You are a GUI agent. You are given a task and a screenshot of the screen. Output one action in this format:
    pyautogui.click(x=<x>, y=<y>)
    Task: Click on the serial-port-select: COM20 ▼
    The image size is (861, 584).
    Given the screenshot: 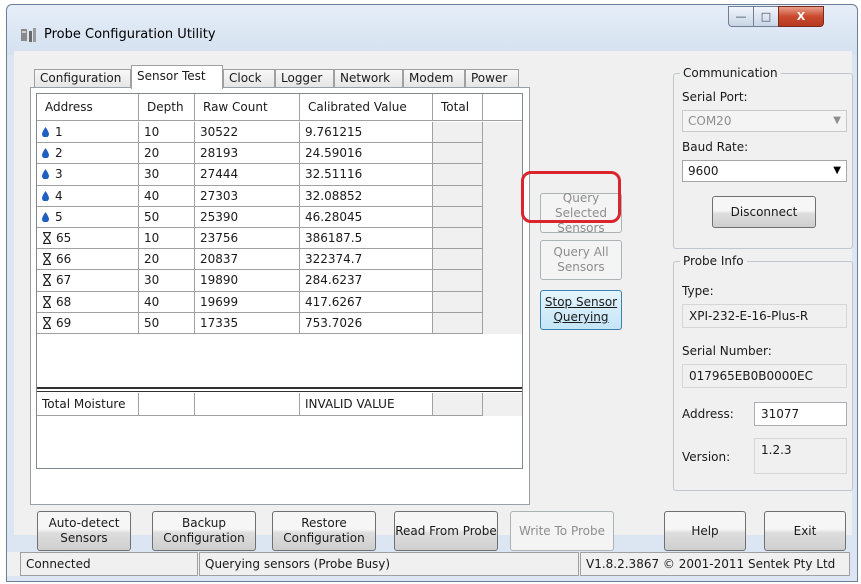 What is the action you would take?
    pyautogui.click(x=764, y=121)
    